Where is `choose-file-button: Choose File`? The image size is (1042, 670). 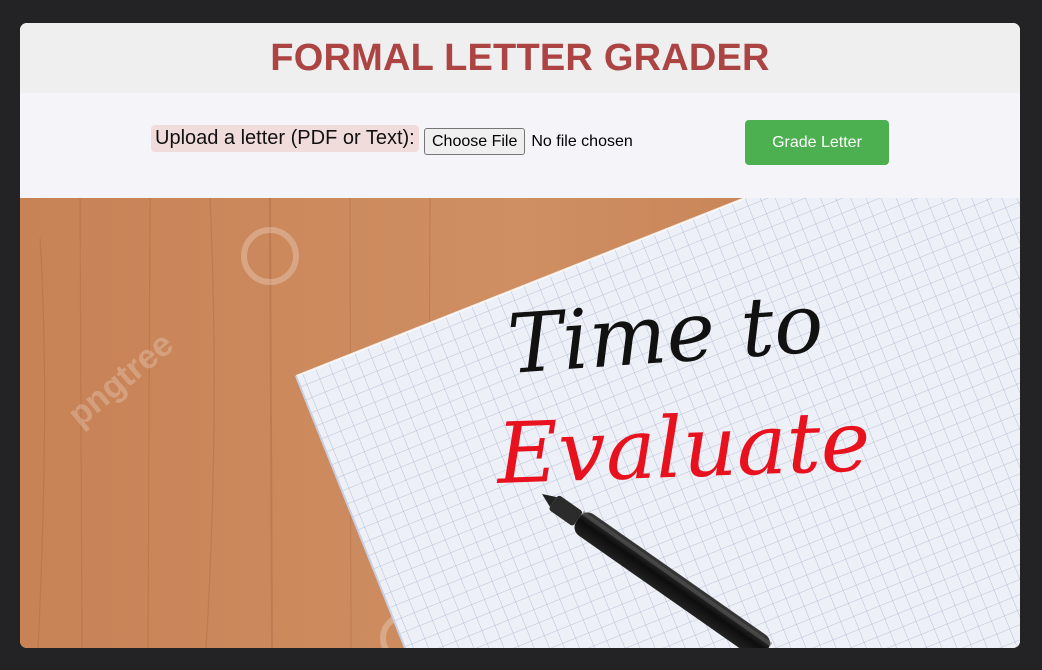
choose-file-button: Choose File is located at coordinates (475, 141).